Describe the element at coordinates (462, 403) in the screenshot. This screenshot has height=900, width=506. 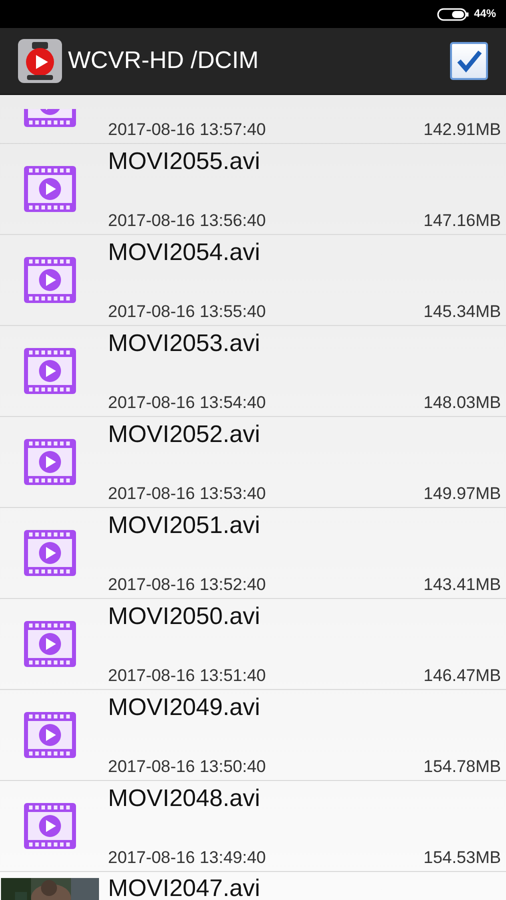
I see `file-size: 148.03MB` at that location.